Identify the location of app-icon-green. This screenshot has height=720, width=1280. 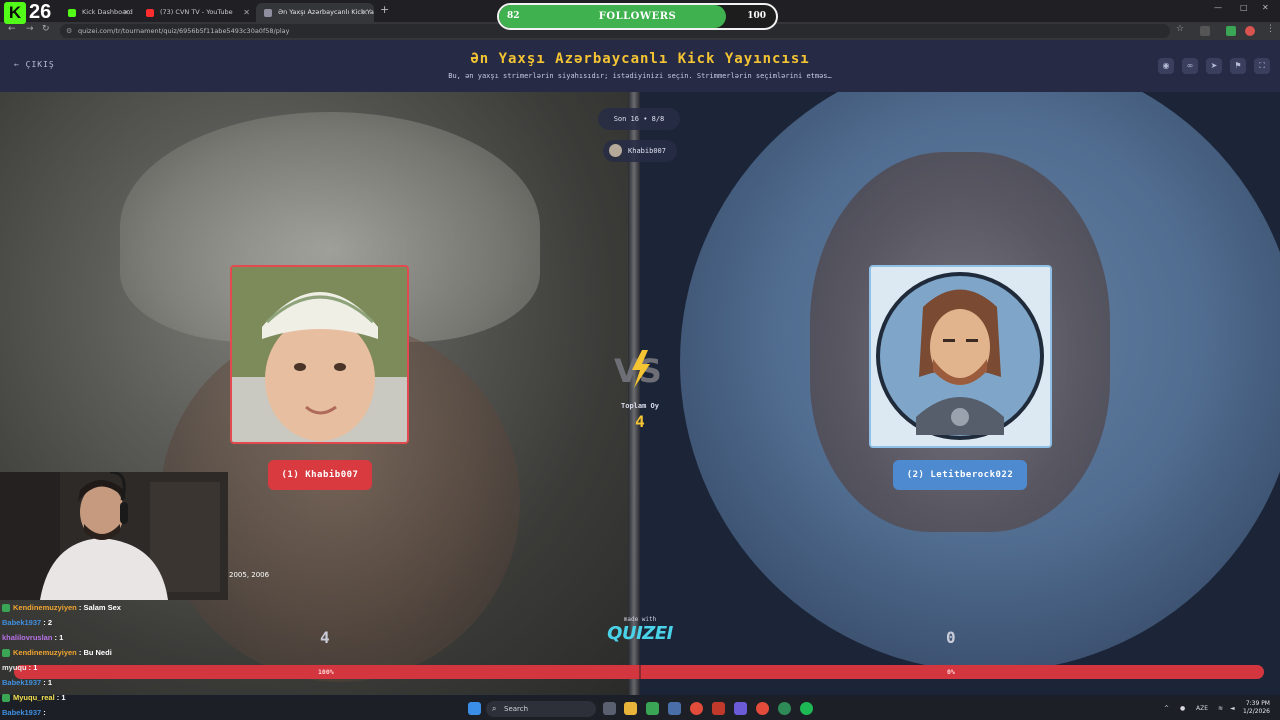
(652, 708).